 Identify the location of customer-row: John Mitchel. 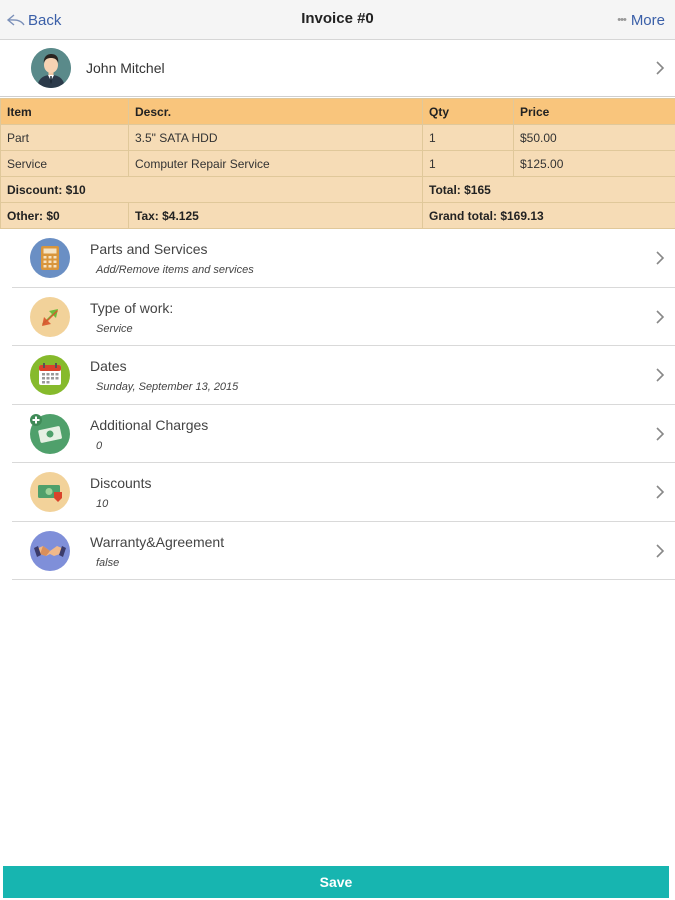
(337, 69).